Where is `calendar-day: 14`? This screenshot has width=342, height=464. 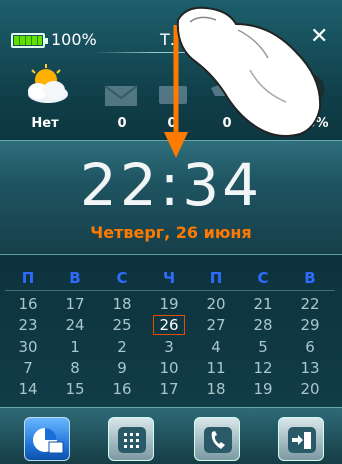 calendar-day: 14 is located at coordinates (28, 389).